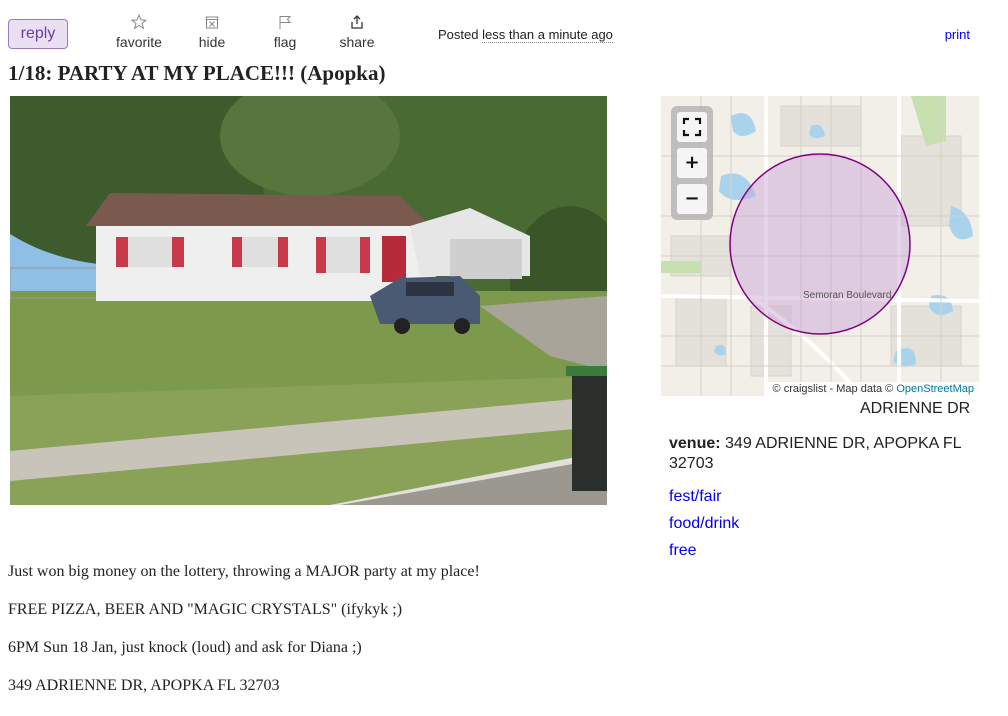 Image resolution: width=1008 pixels, height=716 pixels. I want to click on venue-info: venue: 349 ADRIENNE DR, APOPKA FL 32703, so click(824, 454).